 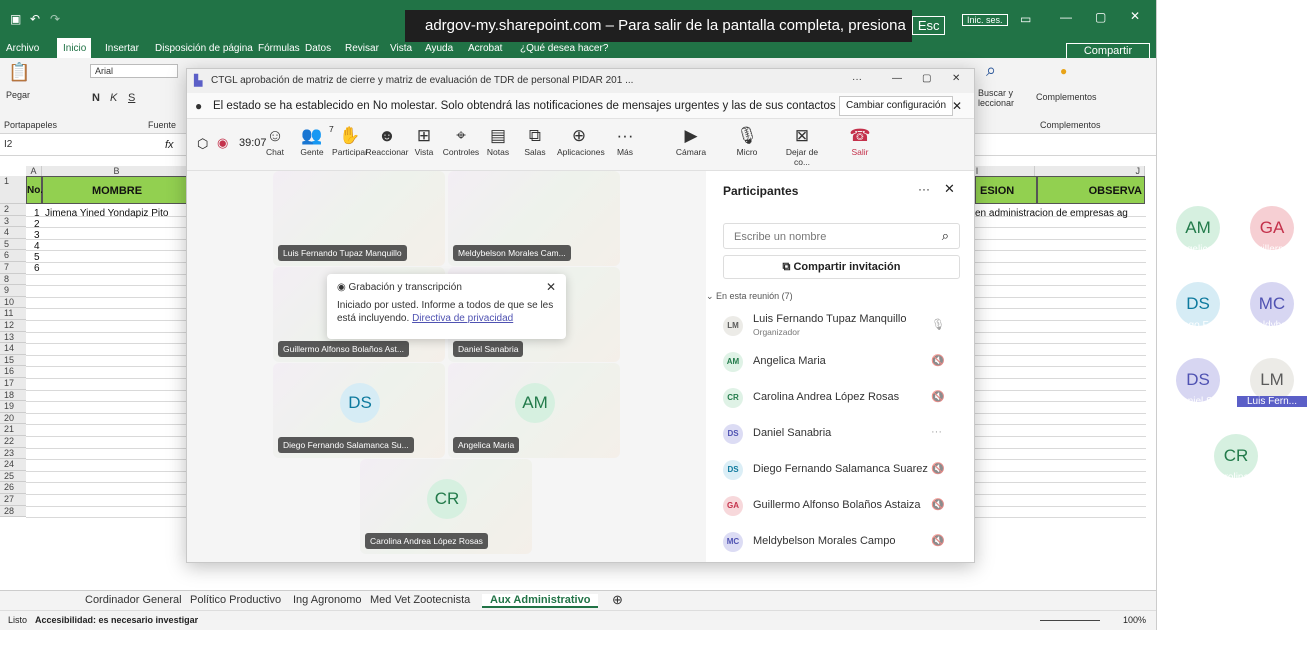 What do you see at coordinates (13, 268) in the screenshot?
I see `row-header: 7` at bounding box center [13, 268].